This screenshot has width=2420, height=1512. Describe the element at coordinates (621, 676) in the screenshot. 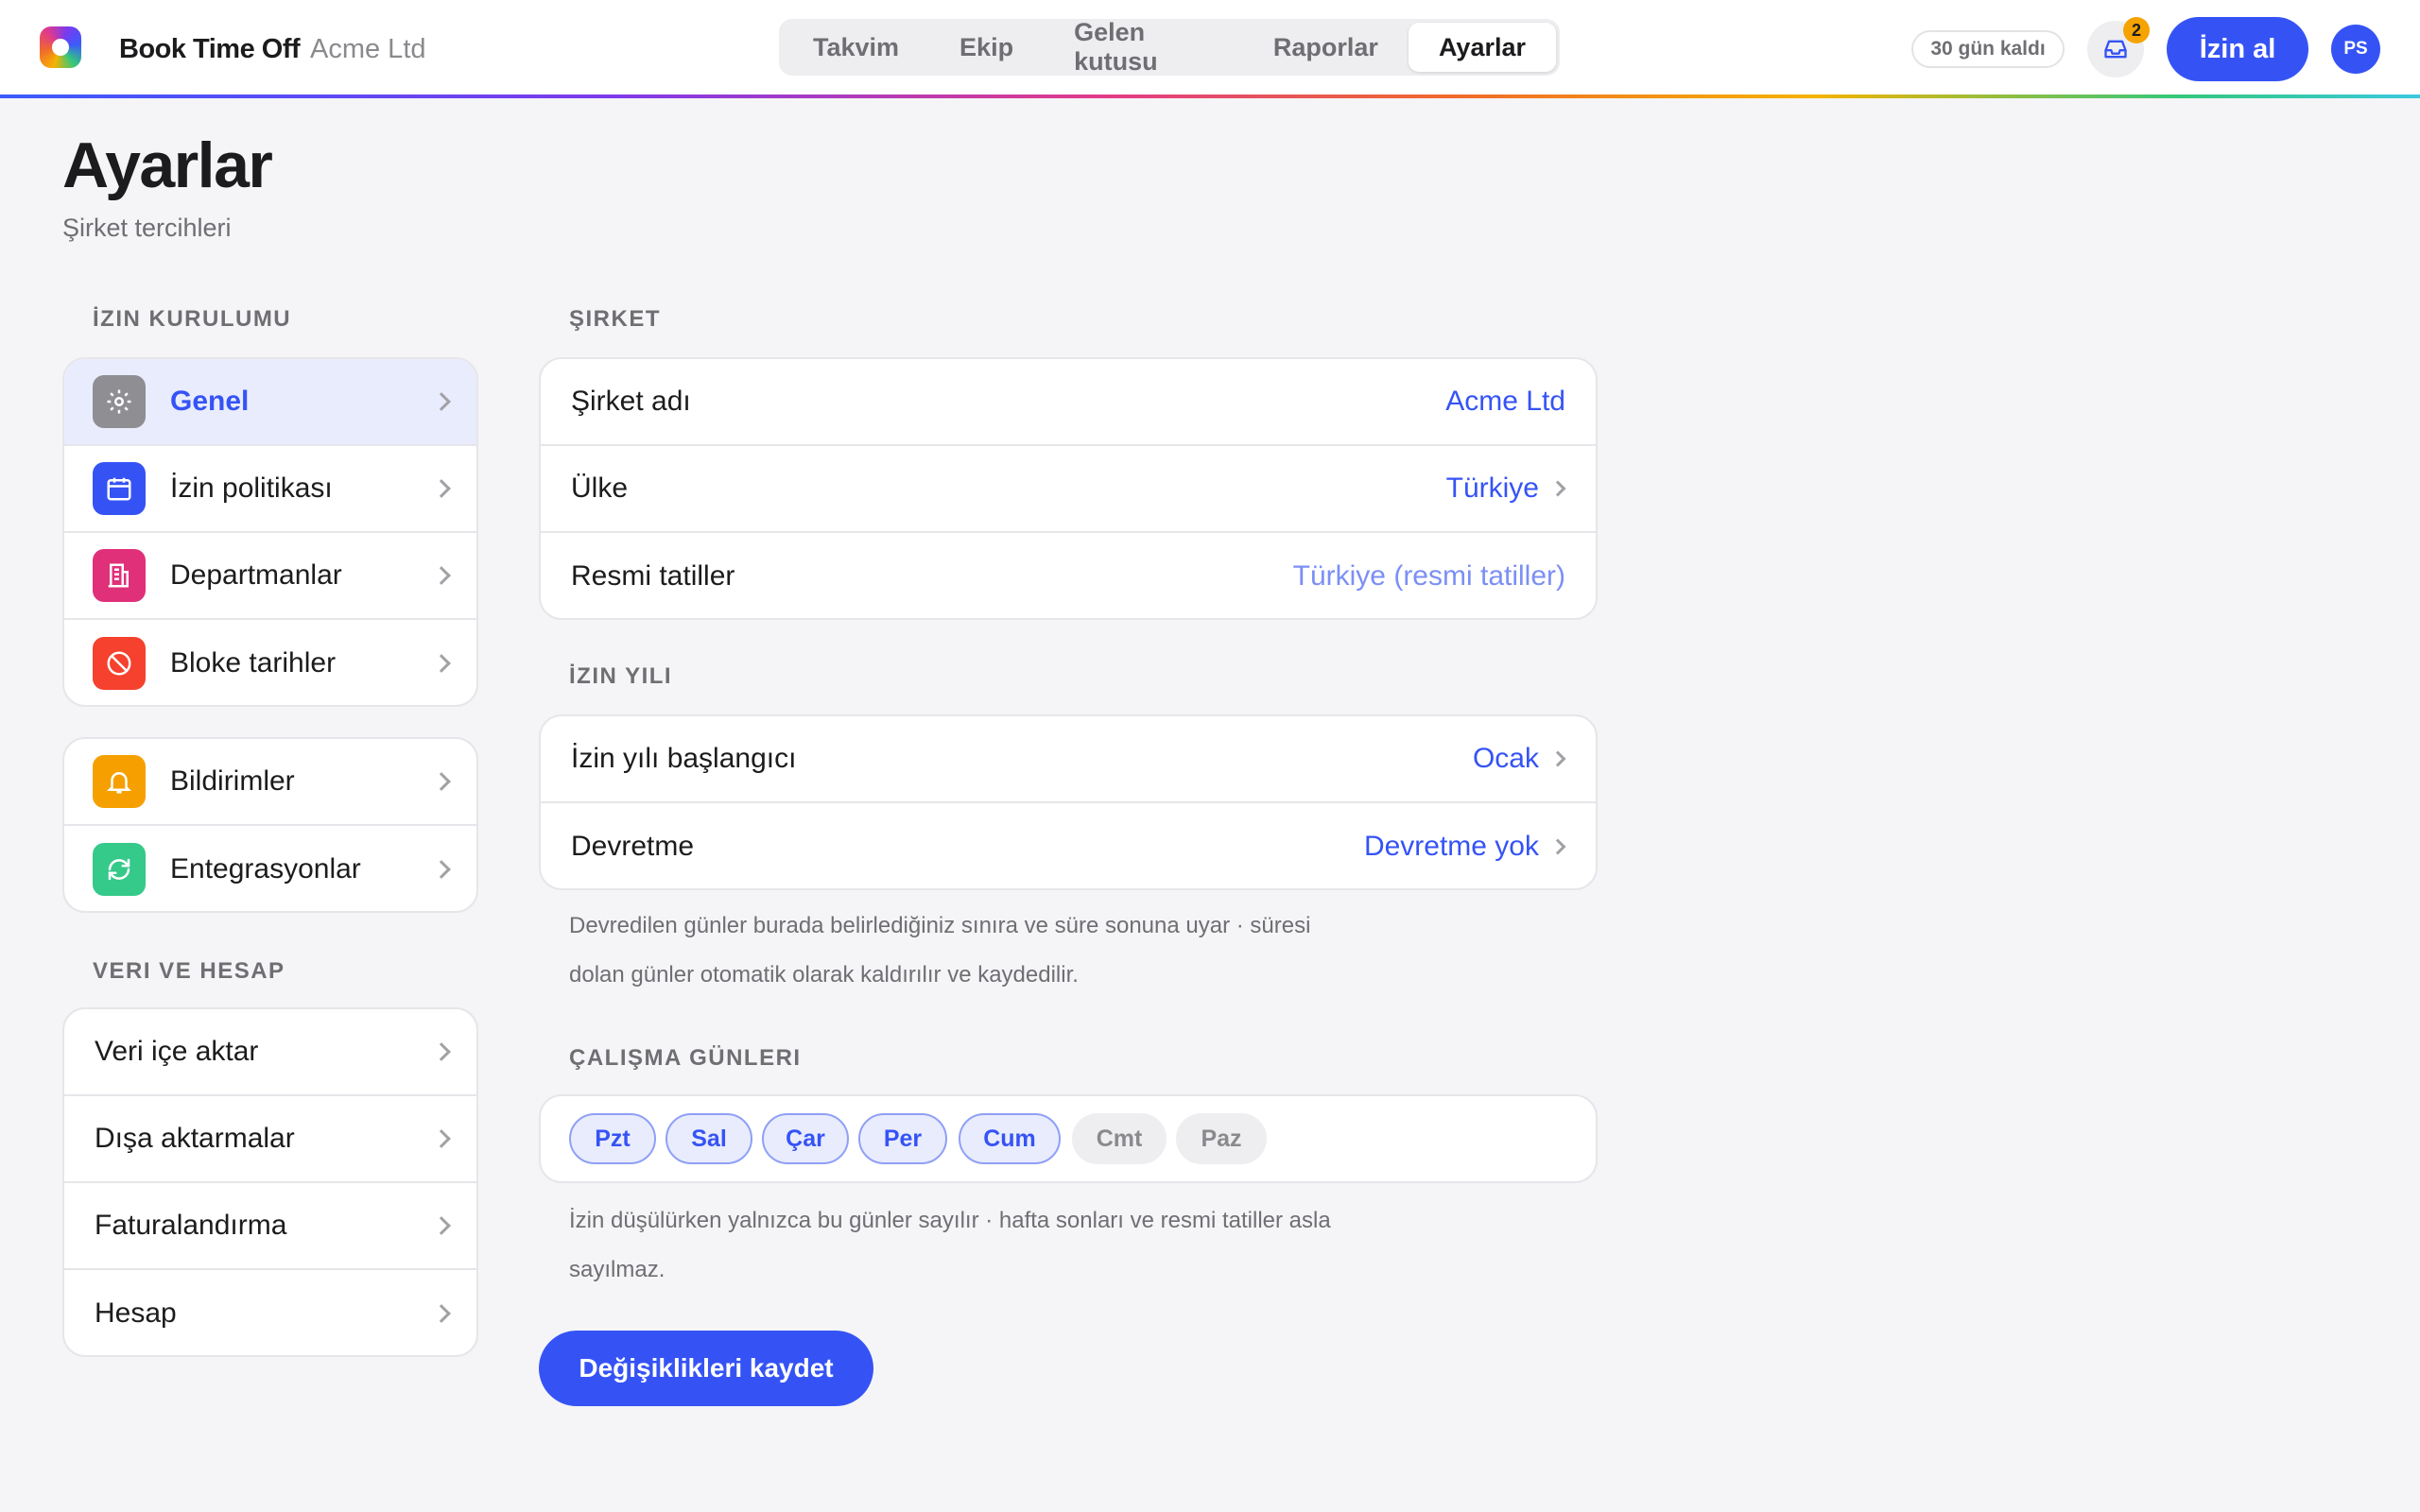

I see `section-leave-year-label: İZIN YILI` at that location.